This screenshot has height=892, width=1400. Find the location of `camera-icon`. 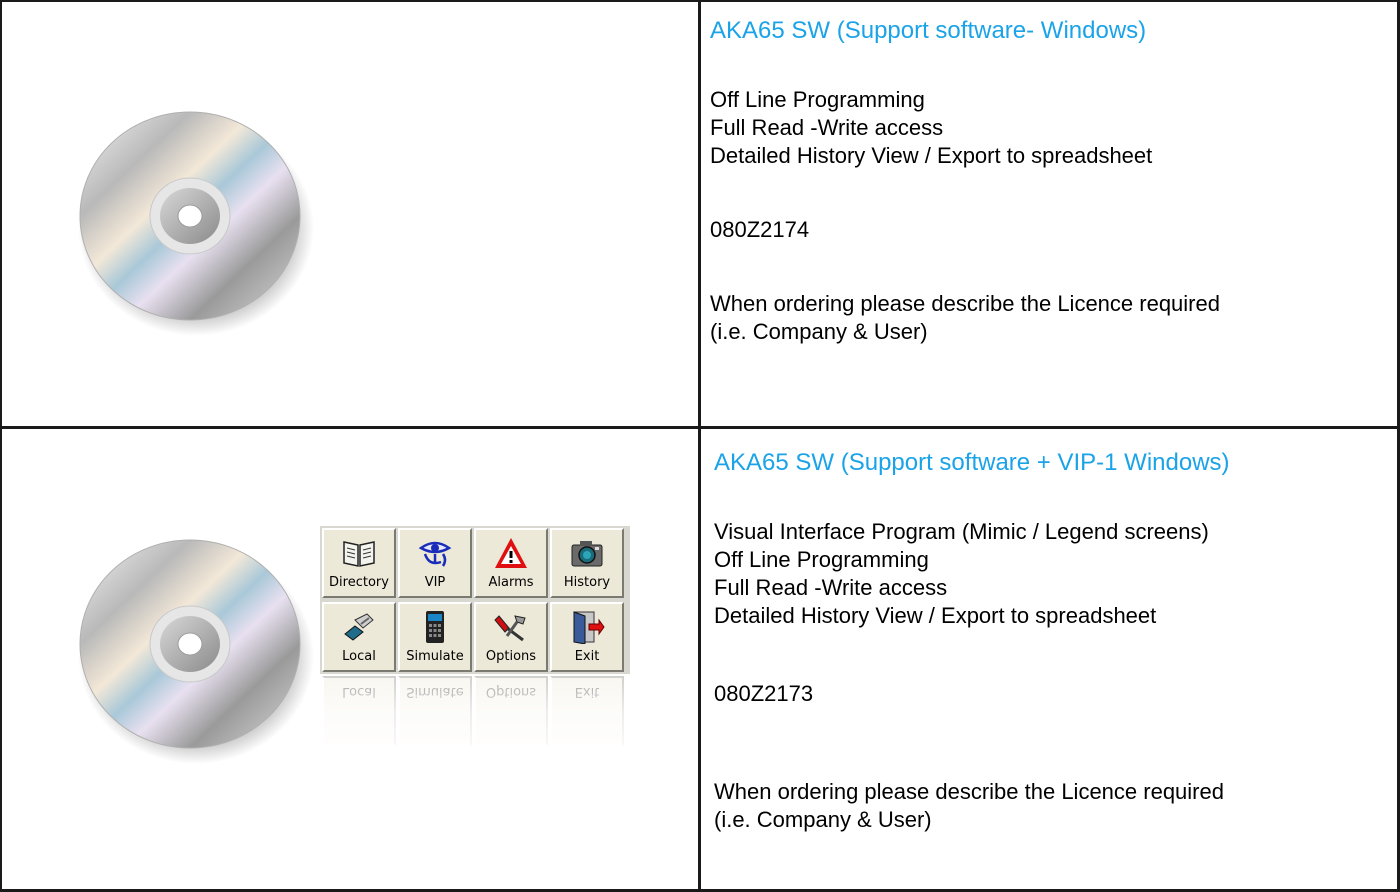

camera-icon is located at coordinates (587, 554).